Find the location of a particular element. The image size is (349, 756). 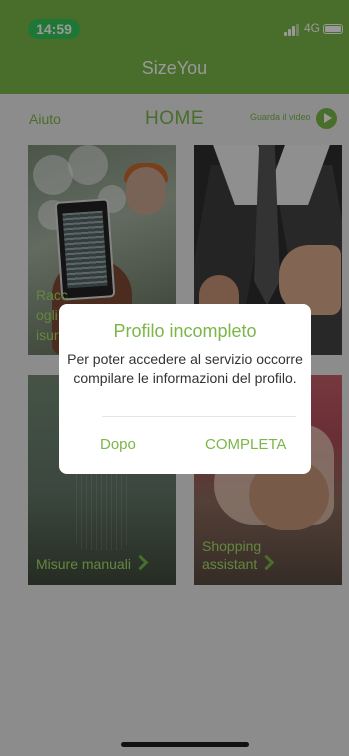

home-indicator is located at coordinates (185, 744).